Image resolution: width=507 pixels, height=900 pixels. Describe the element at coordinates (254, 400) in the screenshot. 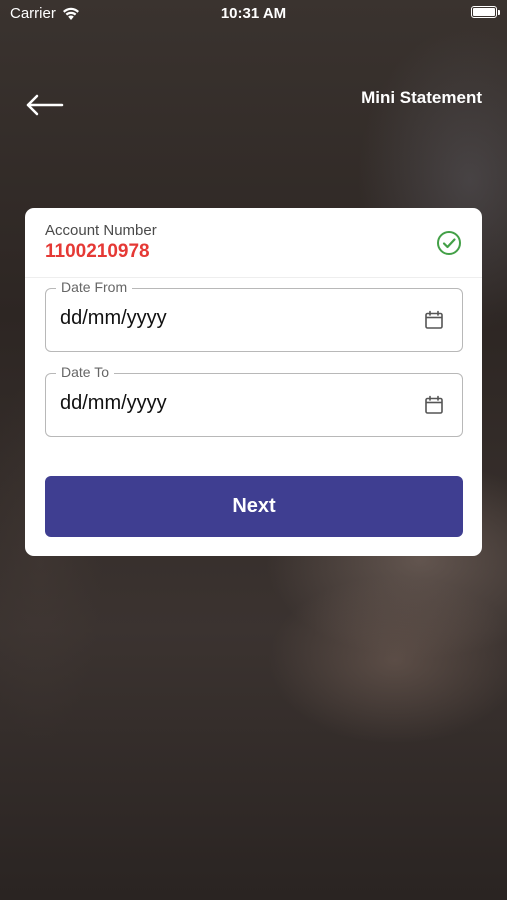

I see `date-to-field: Date To dd/mm/yyyy` at that location.